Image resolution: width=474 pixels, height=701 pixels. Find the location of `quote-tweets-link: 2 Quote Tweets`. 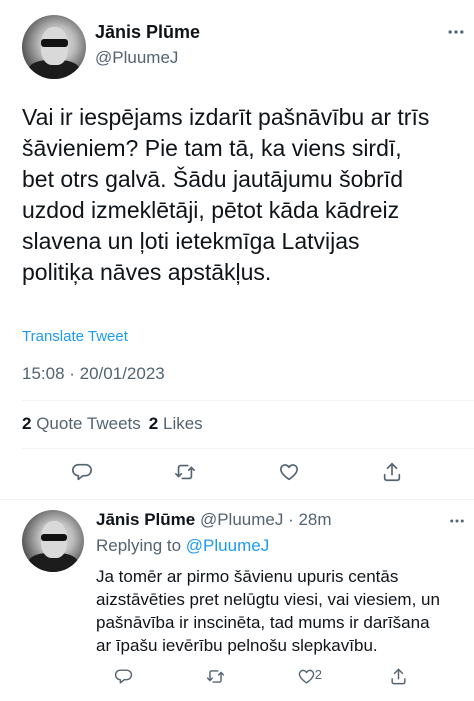

quote-tweets-link: 2 Quote Tweets is located at coordinates (81, 423).